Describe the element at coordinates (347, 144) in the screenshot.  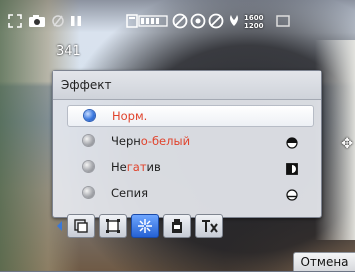
I see `move-cursor-icon: ✥` at that location.